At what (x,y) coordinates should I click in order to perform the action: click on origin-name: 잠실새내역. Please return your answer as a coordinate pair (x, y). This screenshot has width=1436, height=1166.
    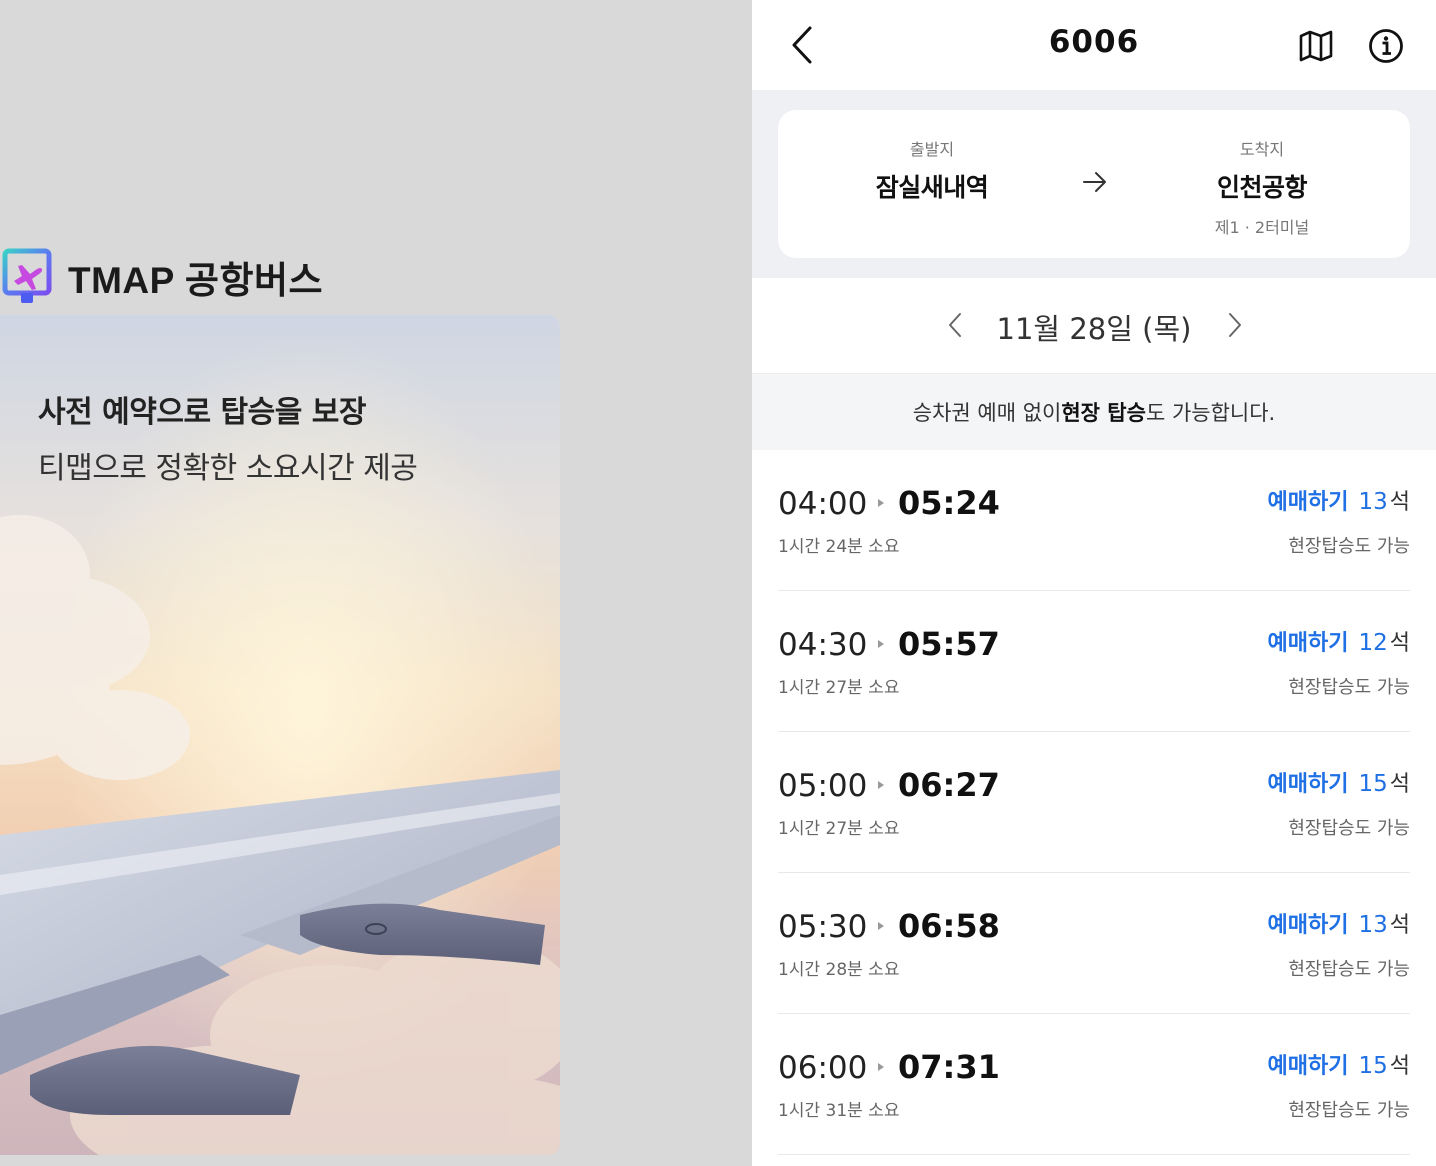
    Looking at the image, I should click on (932, 187).